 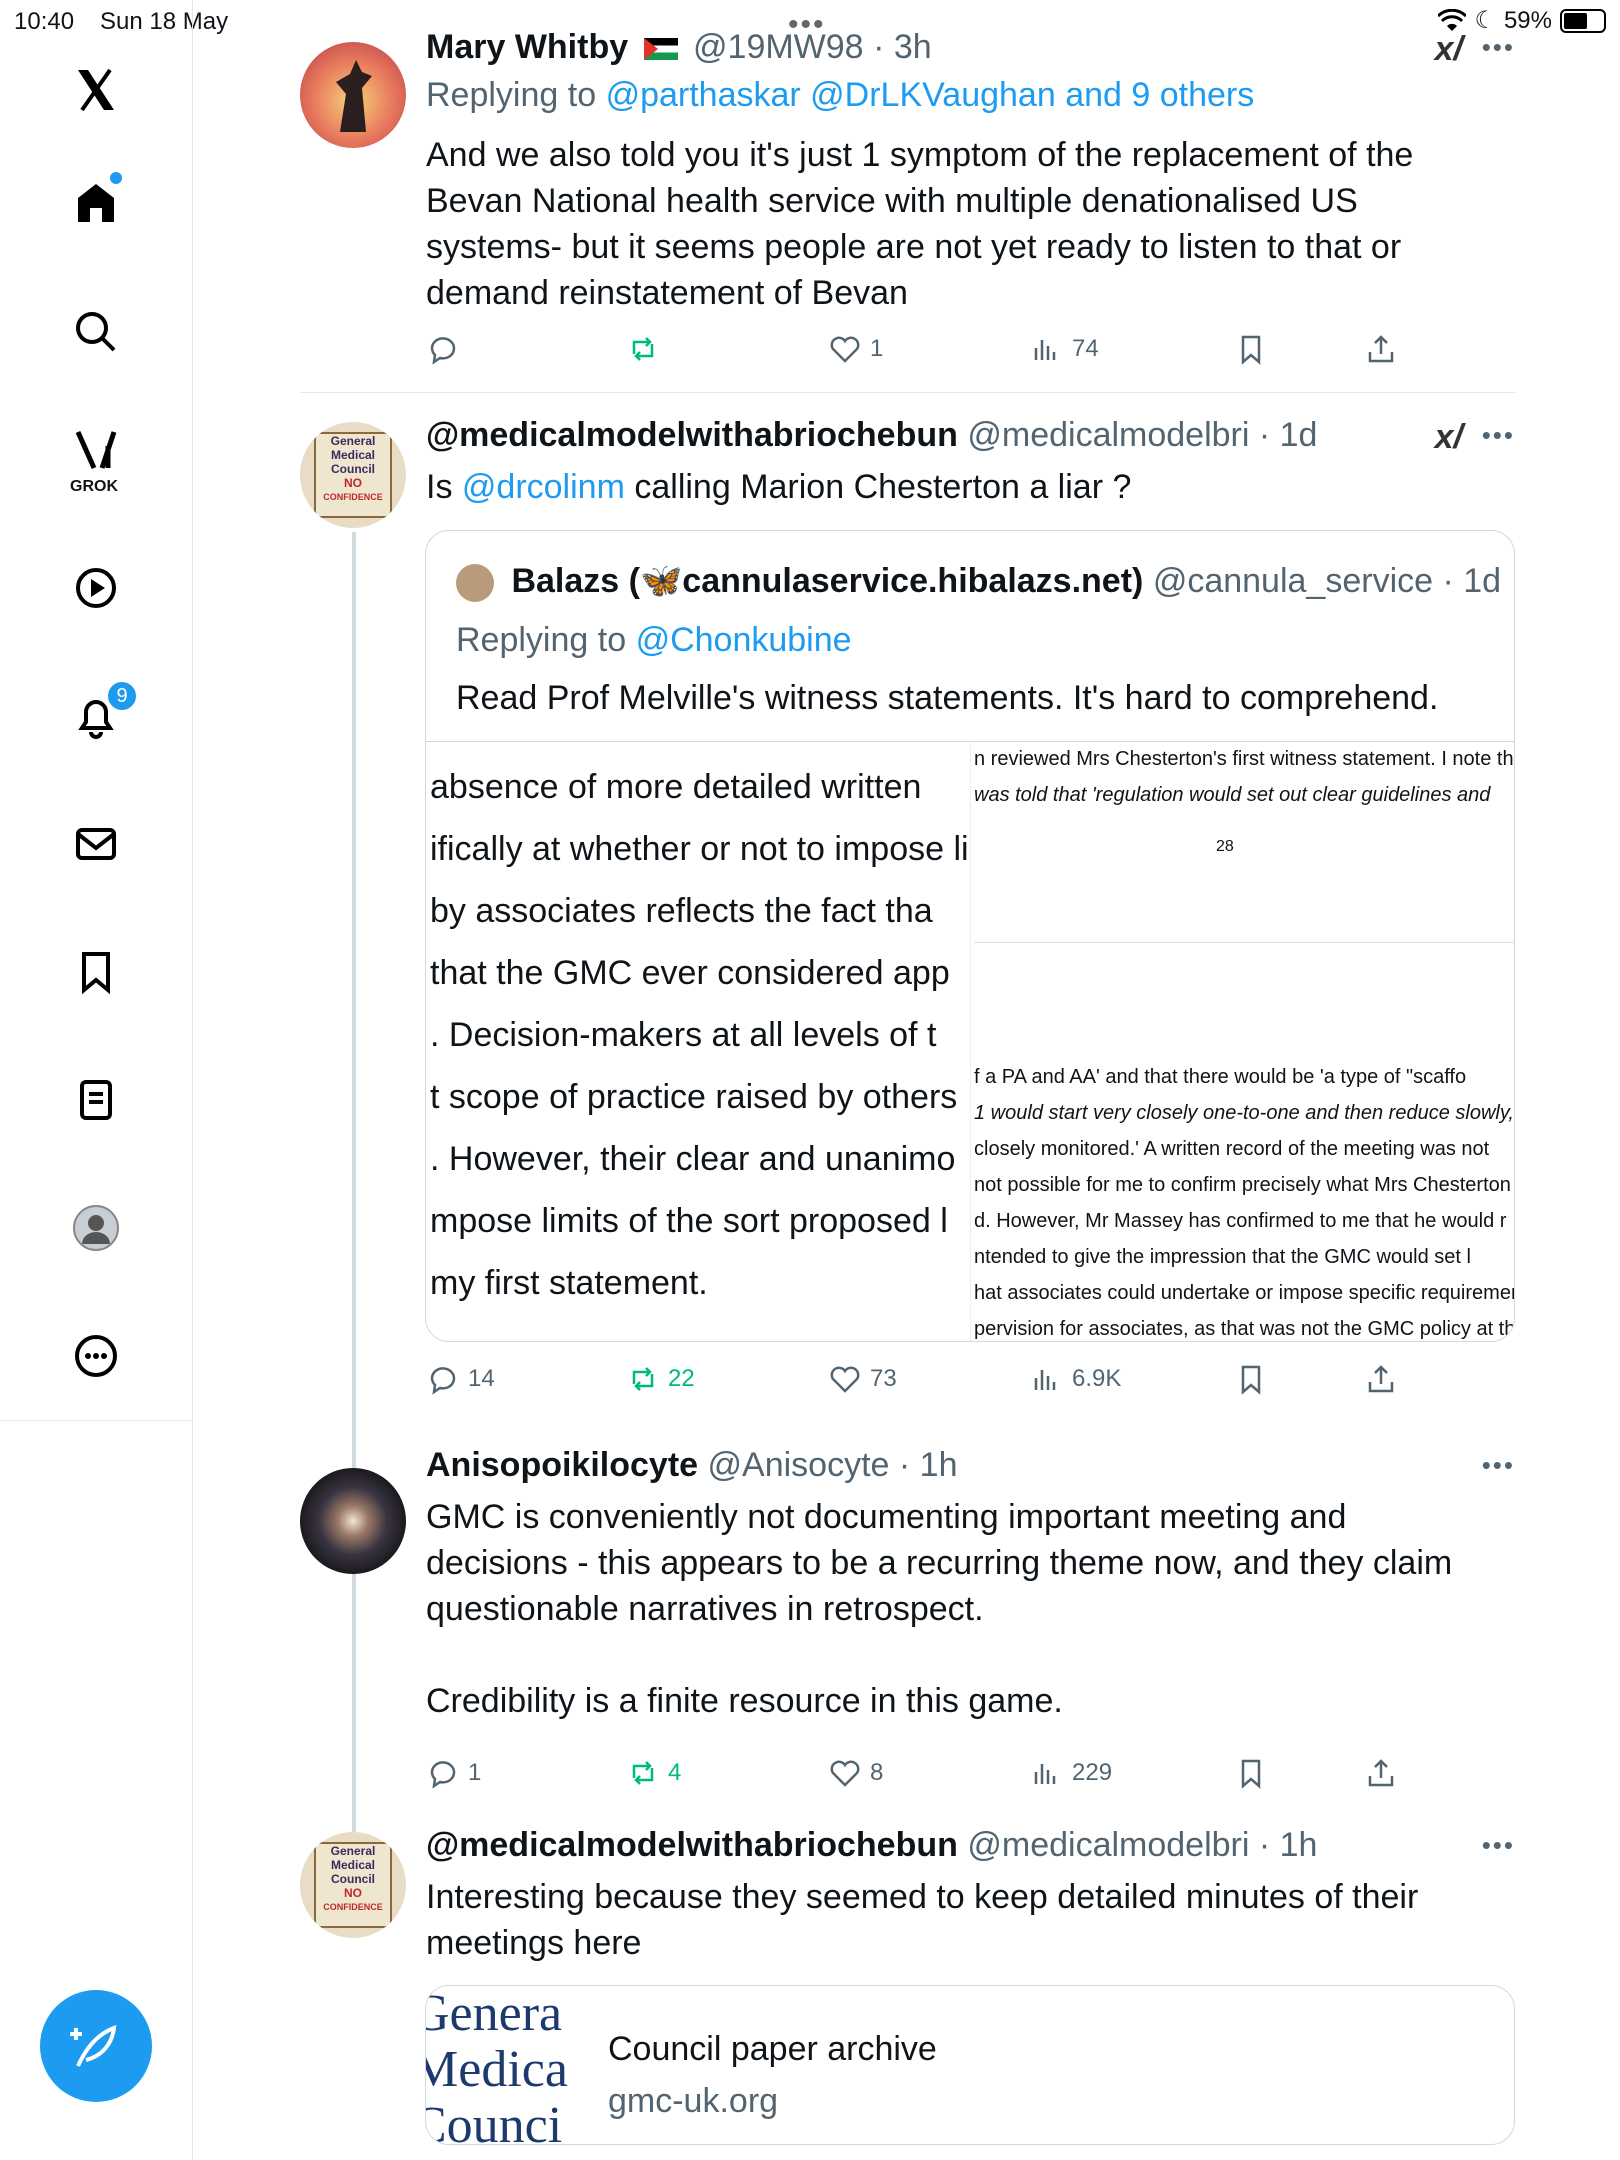 I want to click on palestine-flag-icon, so click(x=660, y=49).